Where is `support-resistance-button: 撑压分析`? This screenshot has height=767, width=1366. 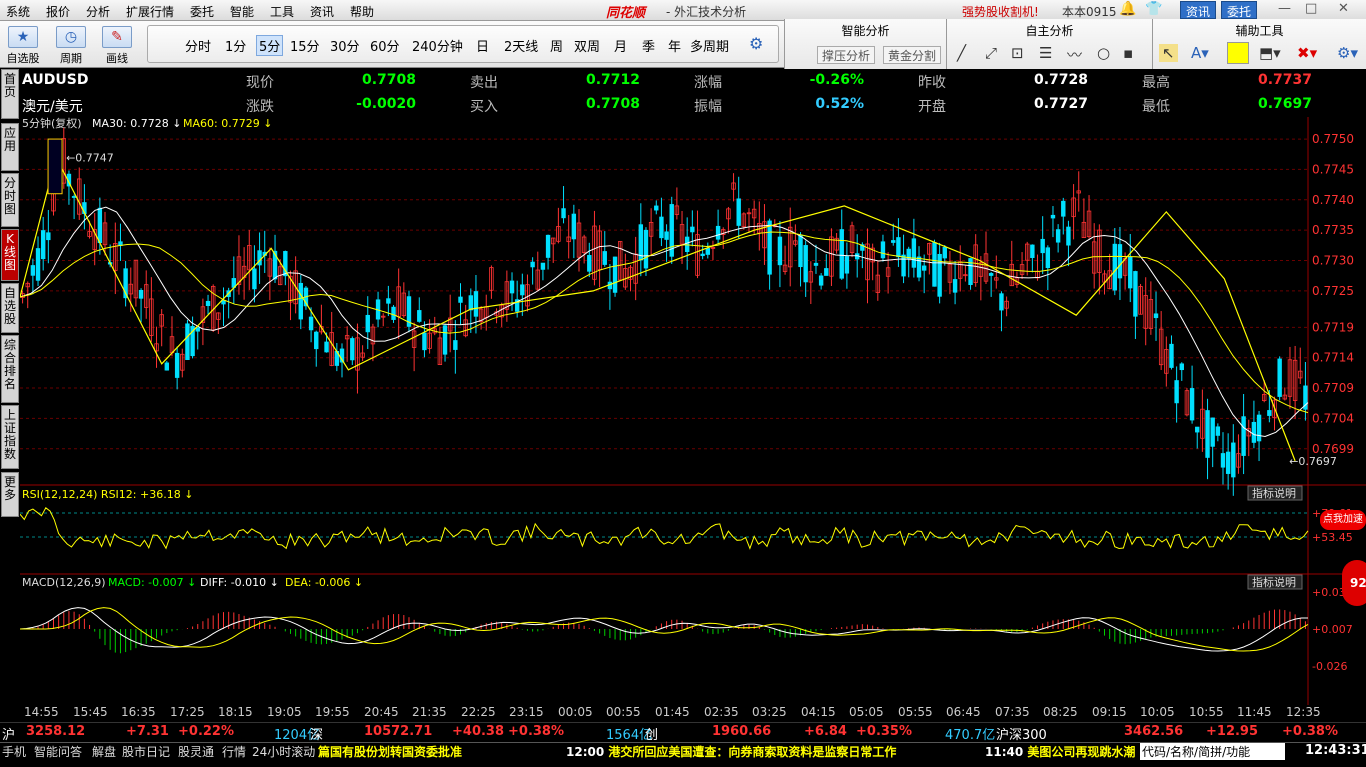 support-resistance-button: 撑压分析 is located at coordinates (846, 55).